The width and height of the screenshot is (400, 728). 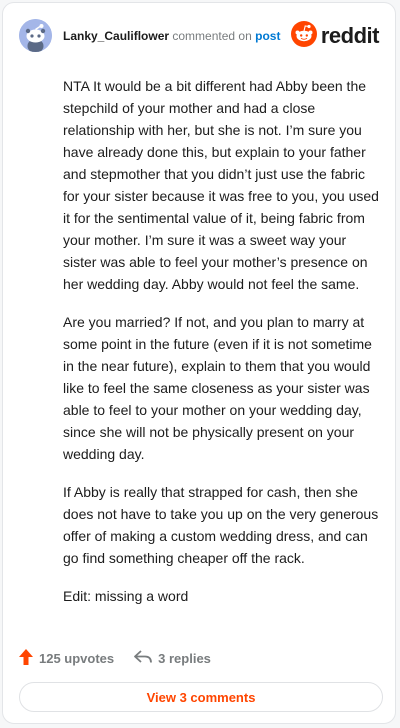 What do you see at coordinates (35, 35) in the screenshot?
I see `snoo-avatar-icon` at bounding box center [35, 35].